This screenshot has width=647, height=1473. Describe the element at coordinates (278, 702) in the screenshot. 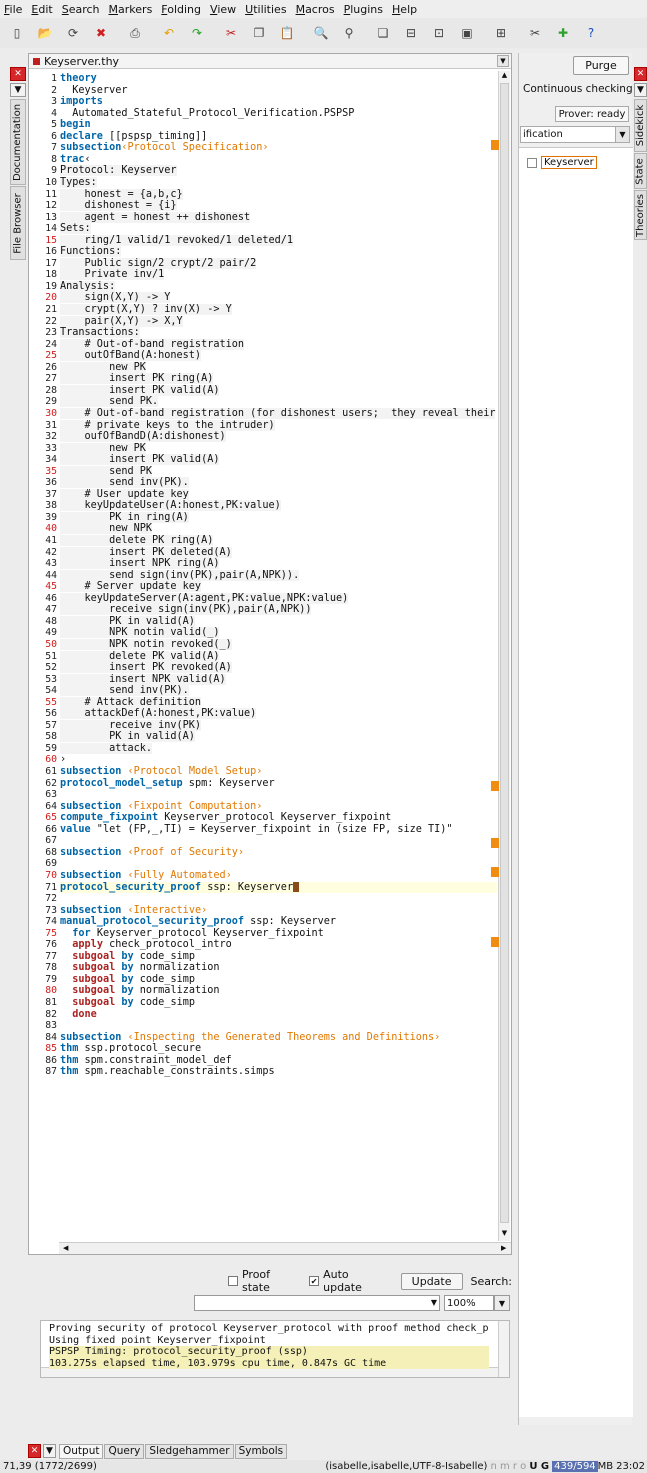

I see `code-line: # Attack definition` at that location.